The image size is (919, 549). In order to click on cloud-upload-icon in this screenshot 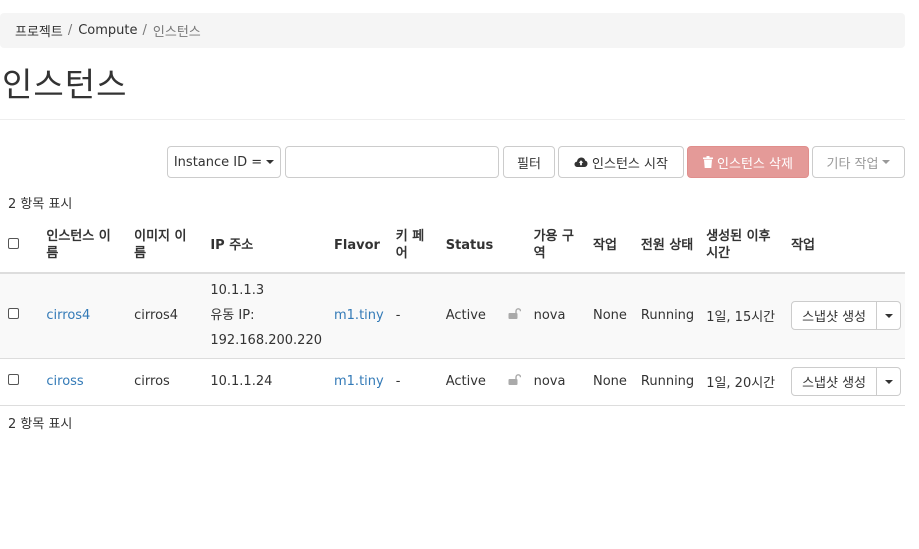, I will do `click(581, 162)`.